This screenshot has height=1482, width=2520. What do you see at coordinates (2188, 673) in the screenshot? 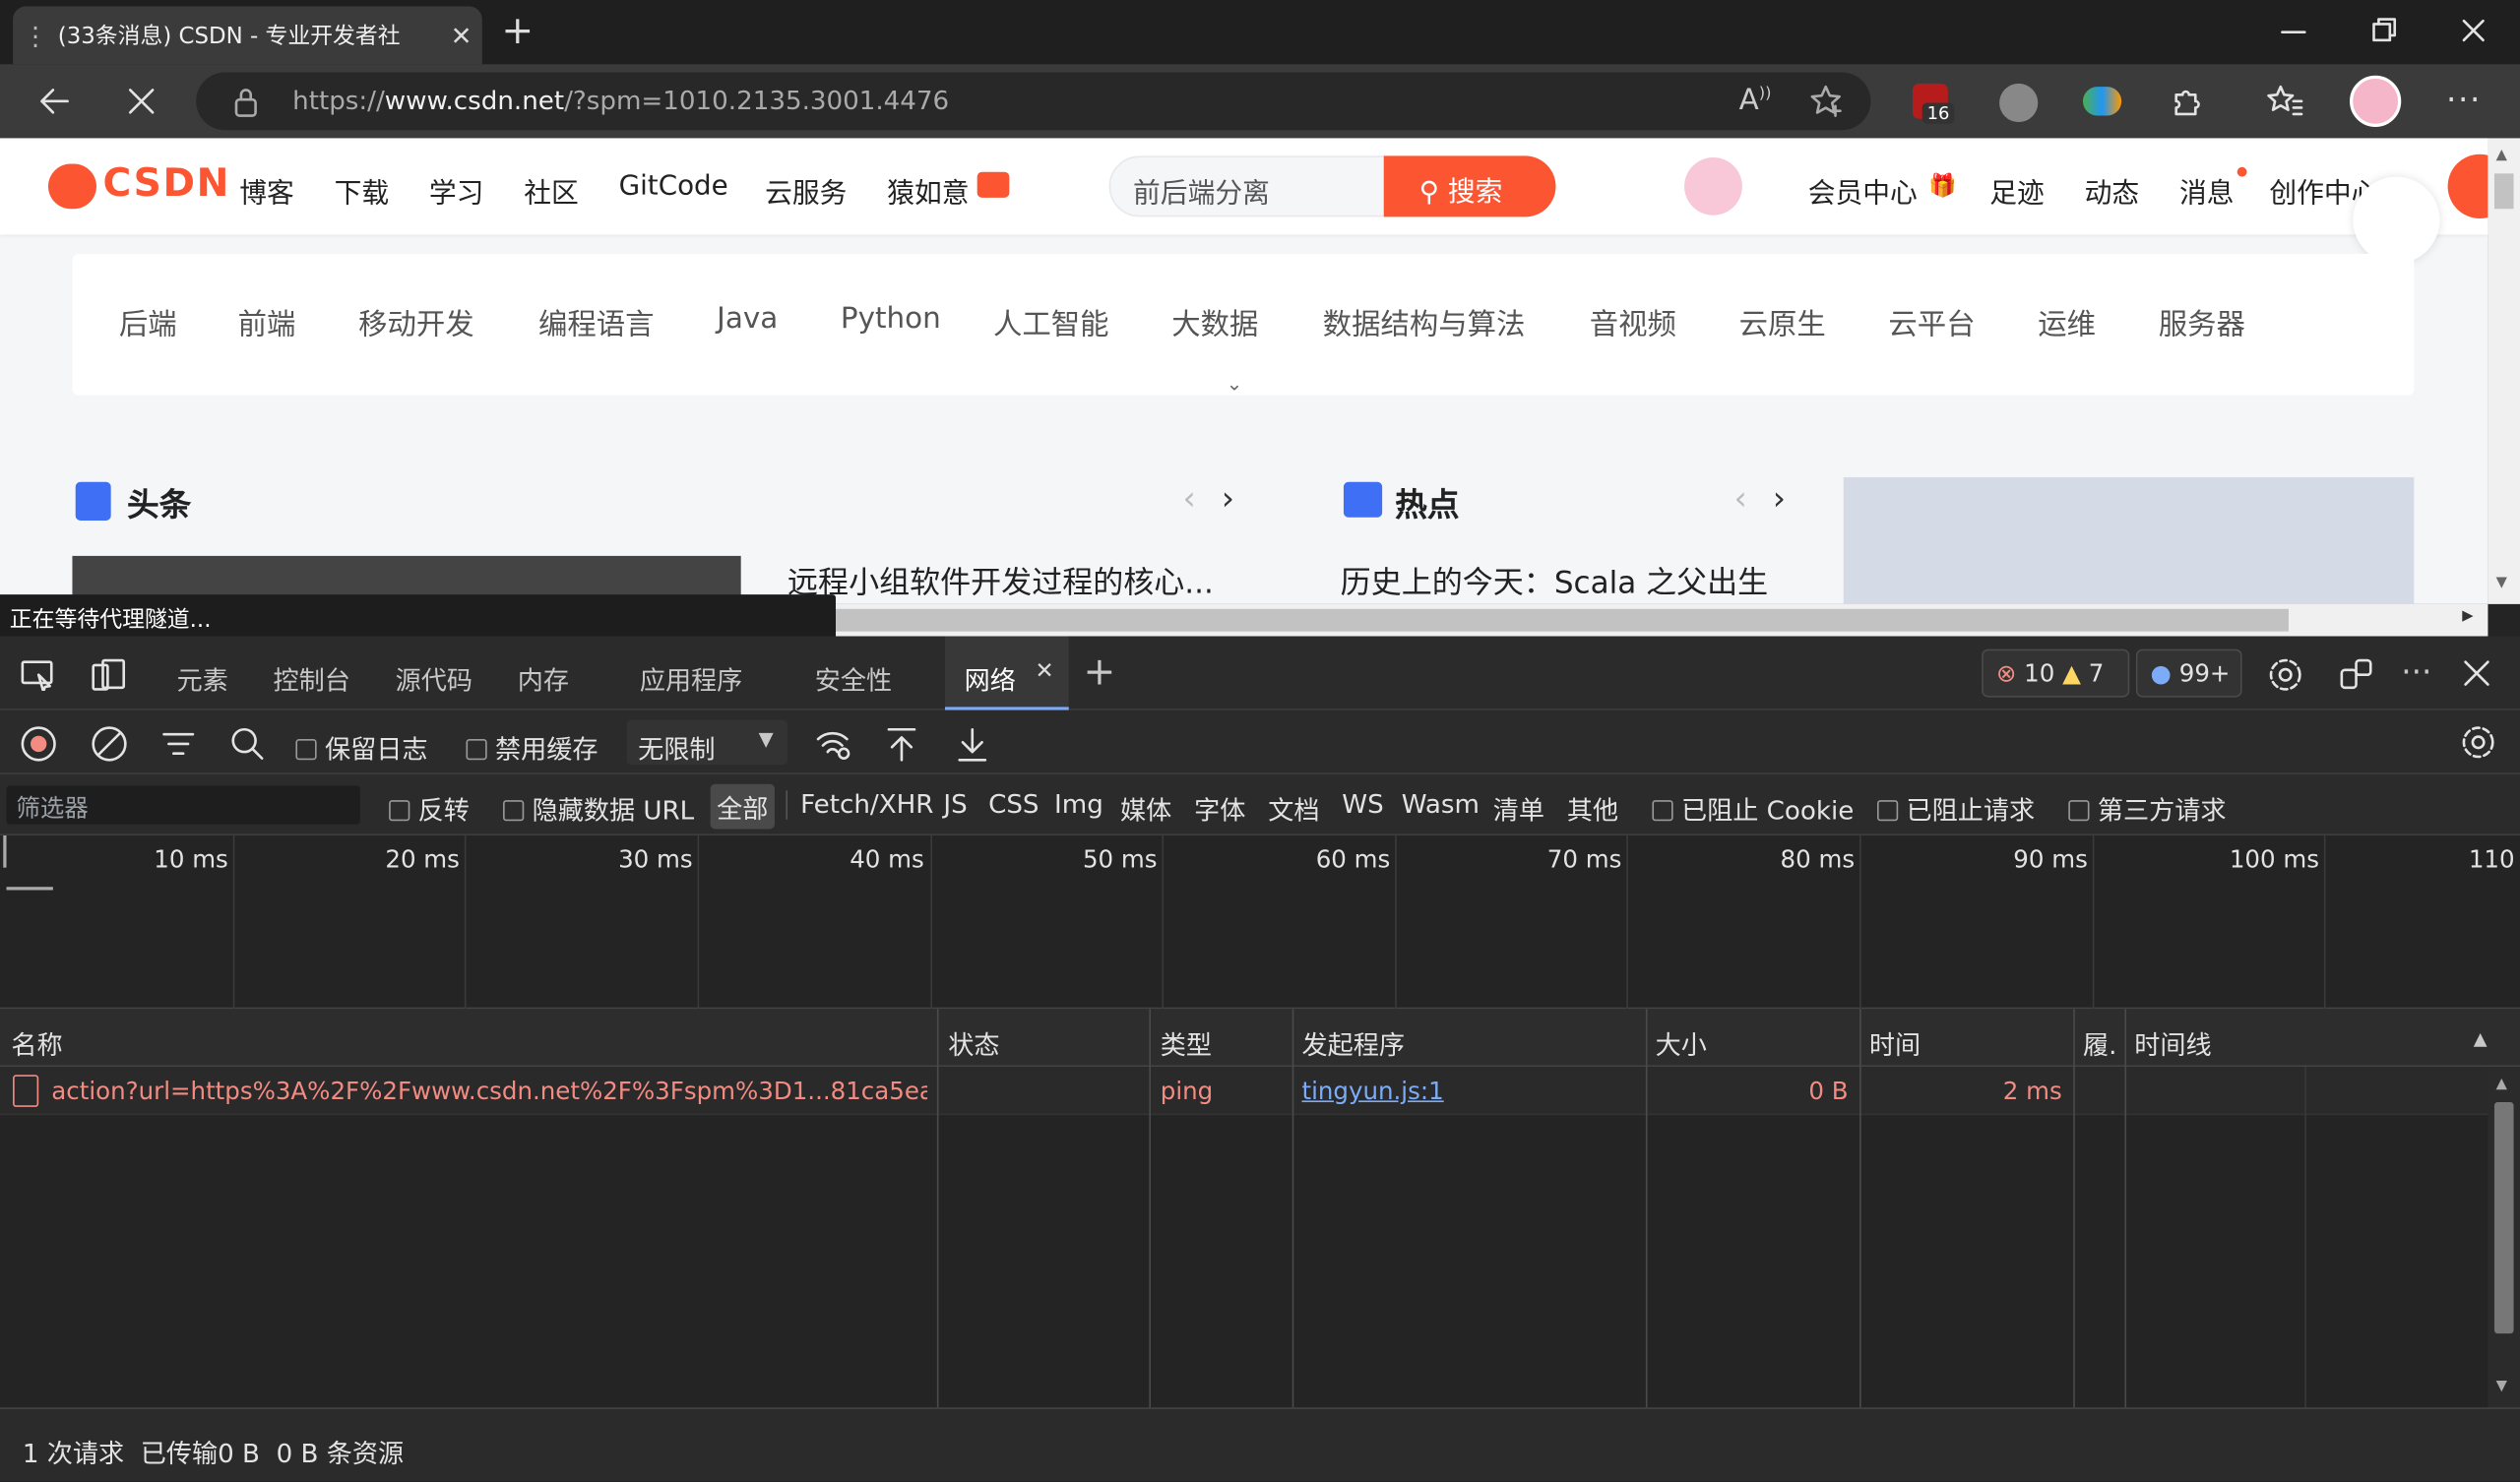
I see `messages-counter: ● 99+` at bounding box center [2188, 673].